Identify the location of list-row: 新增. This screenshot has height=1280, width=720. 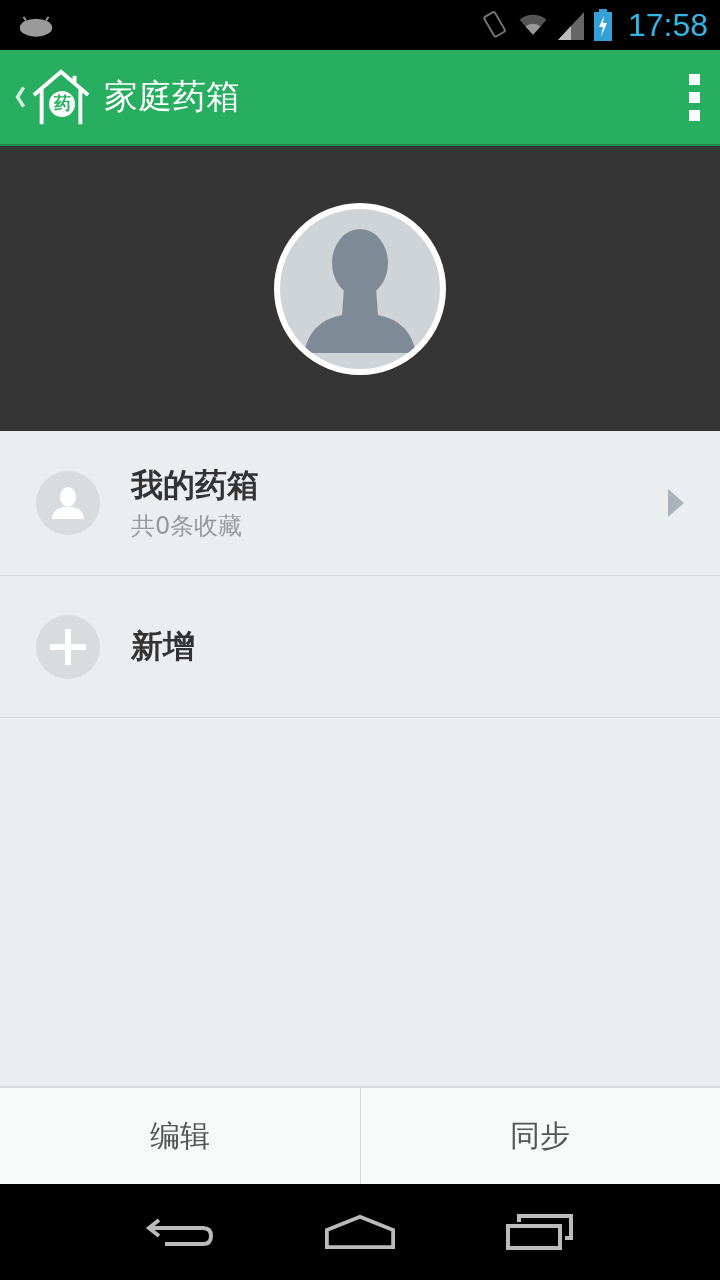
(360, 647).